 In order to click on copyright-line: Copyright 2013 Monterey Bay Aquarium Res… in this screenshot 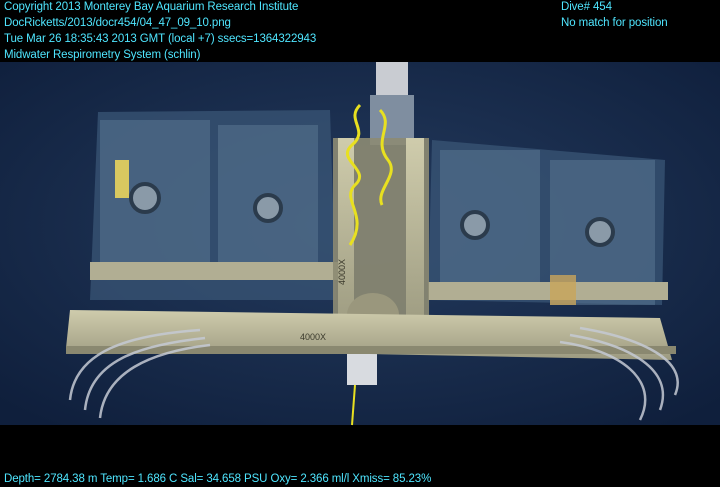, I will do `click(151, 7)`.